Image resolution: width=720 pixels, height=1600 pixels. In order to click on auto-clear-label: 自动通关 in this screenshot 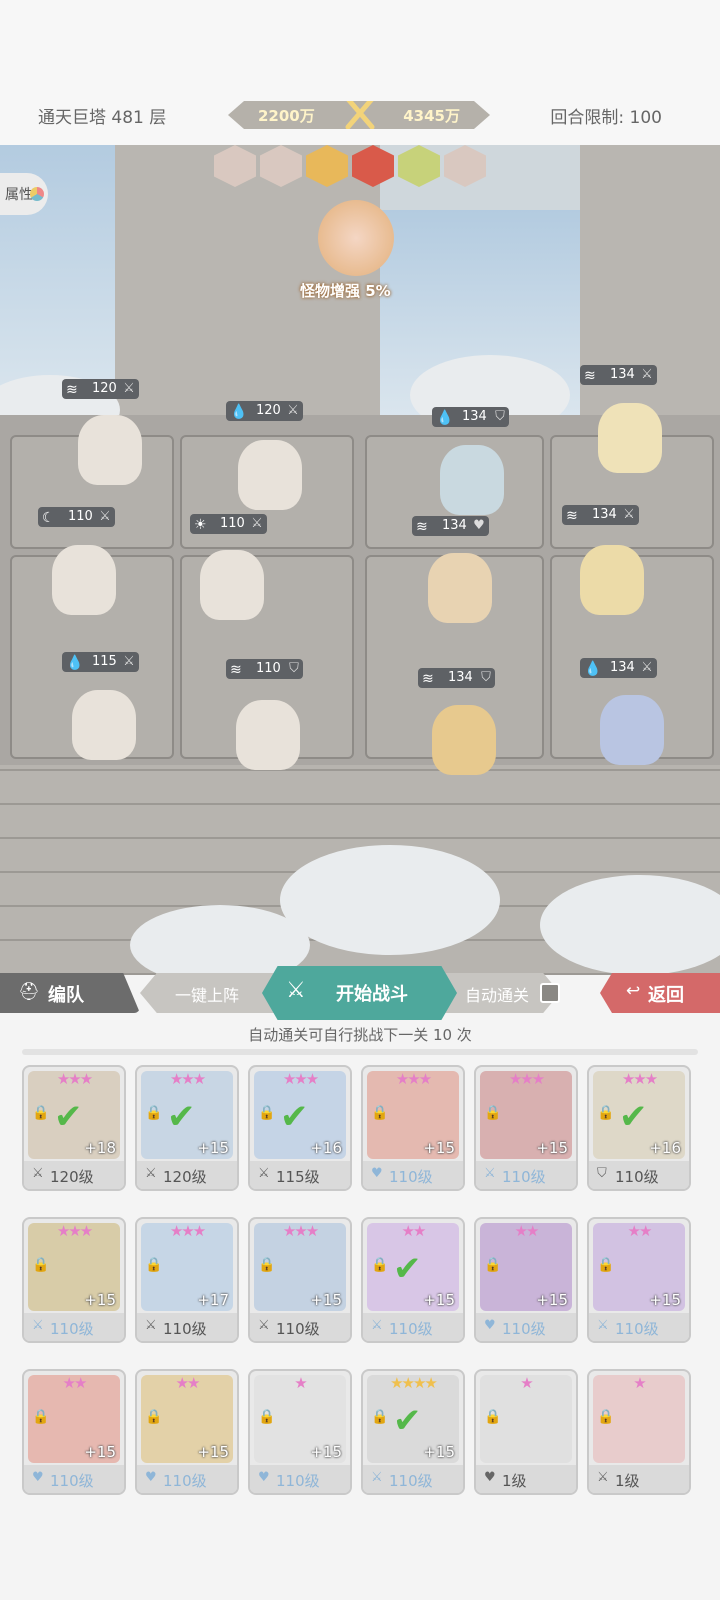, I will do `click(497, 995)`.